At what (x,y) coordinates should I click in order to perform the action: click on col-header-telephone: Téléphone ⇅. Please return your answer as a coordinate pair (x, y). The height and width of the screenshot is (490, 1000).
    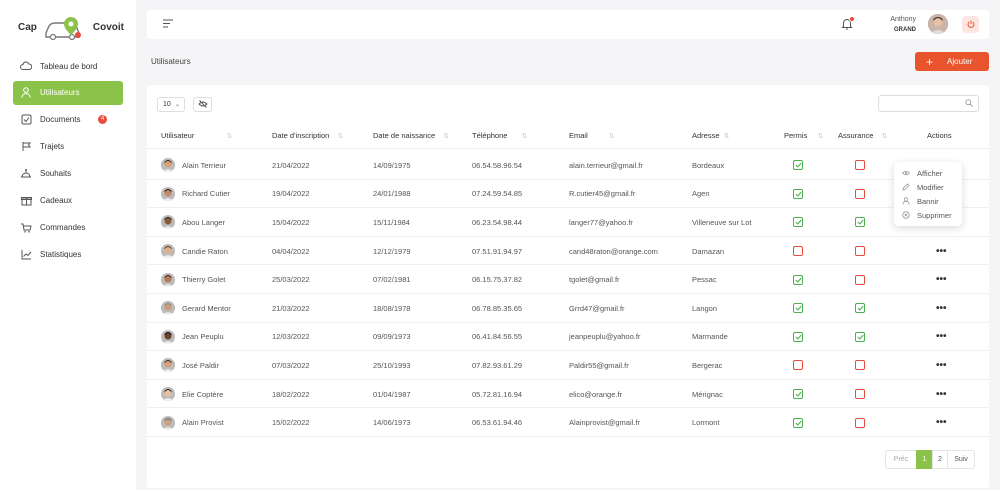
    Looking at the image, I should click on (499, 135).